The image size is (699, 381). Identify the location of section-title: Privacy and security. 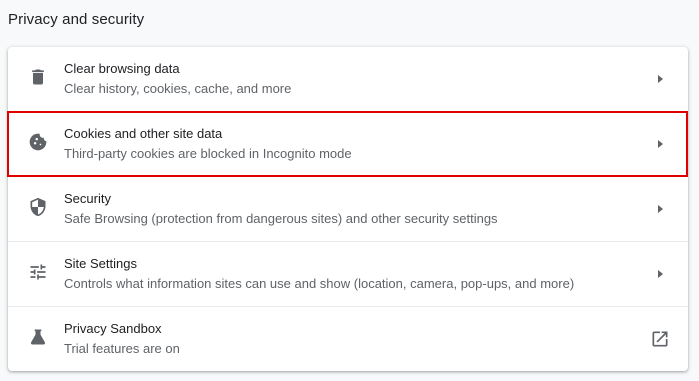
(76, 19).